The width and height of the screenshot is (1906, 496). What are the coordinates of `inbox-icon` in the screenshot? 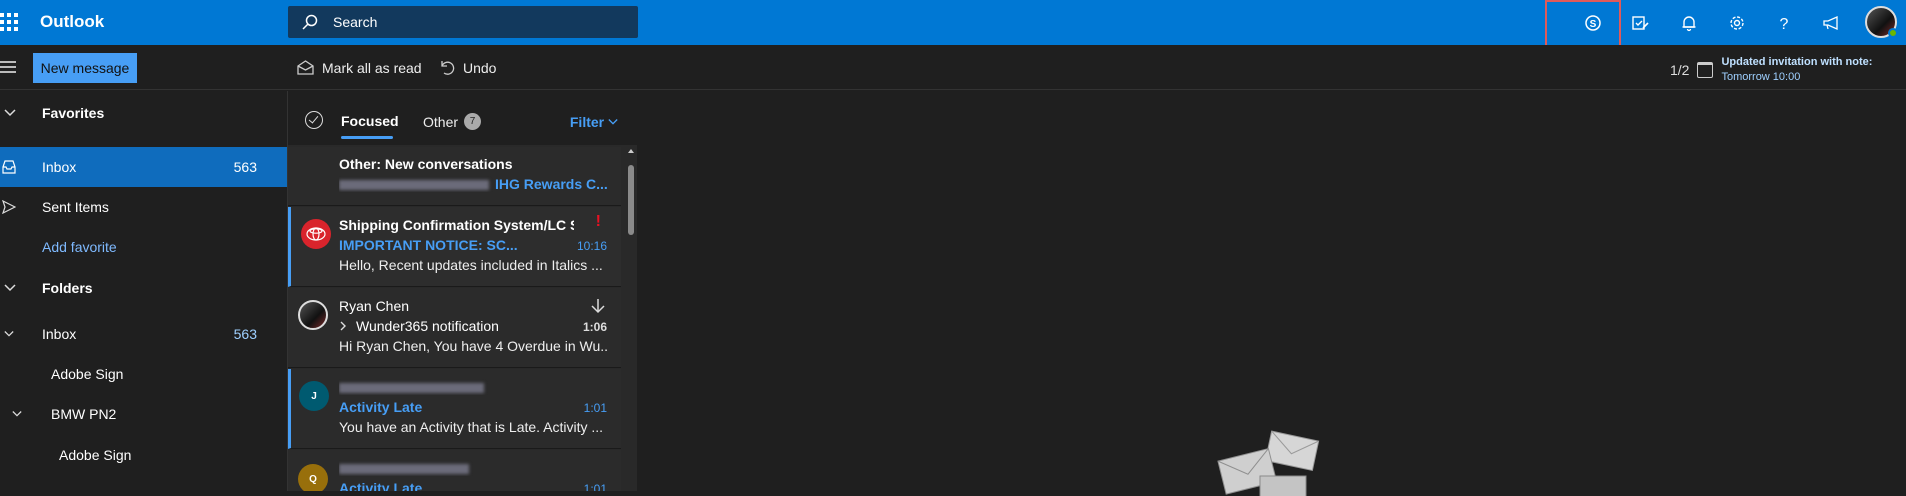 It's located at (9, 167).